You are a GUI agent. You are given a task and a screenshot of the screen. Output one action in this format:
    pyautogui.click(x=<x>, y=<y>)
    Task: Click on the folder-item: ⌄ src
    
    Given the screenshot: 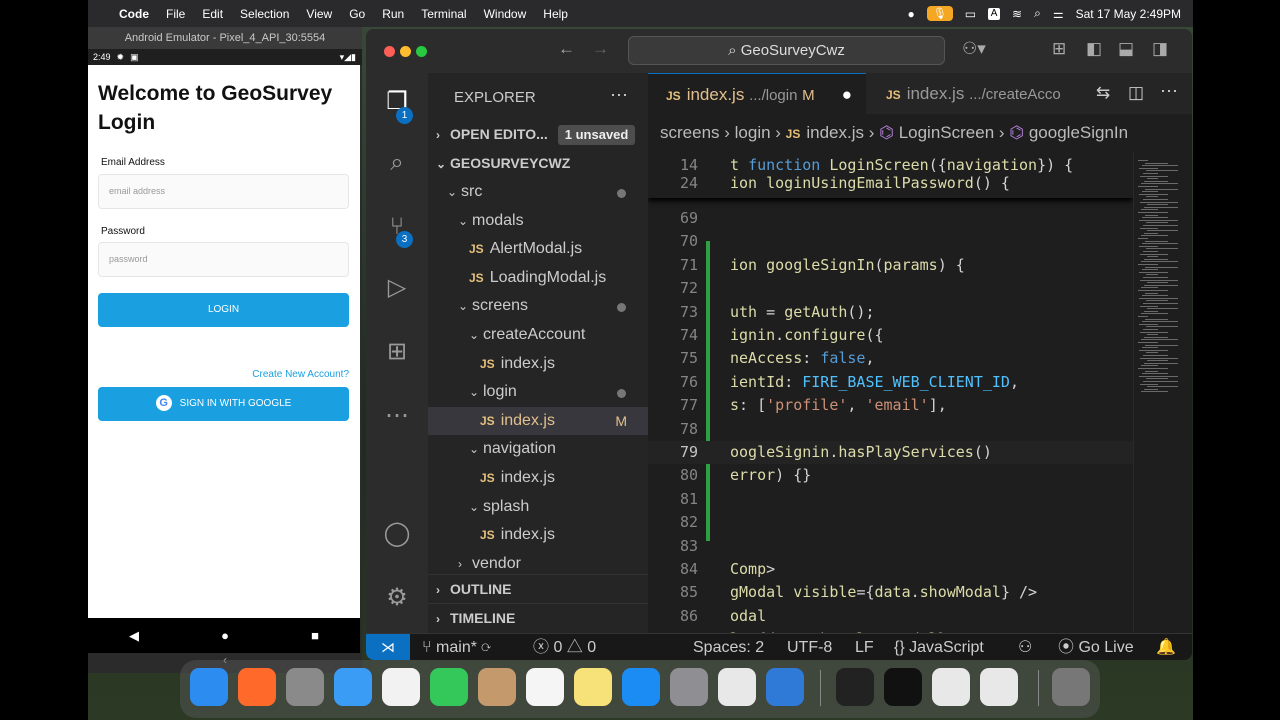 What is the action you would take?
    pyautogui.click(x=538, y=192)
    